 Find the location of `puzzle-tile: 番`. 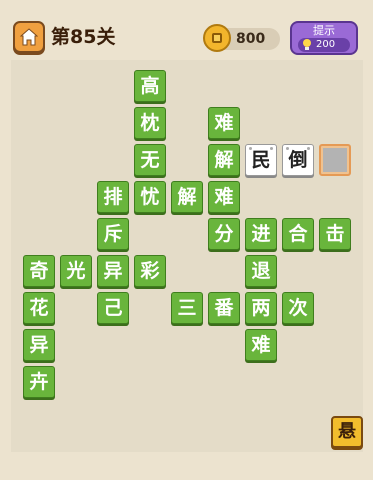

puzzle-tile: 番 is located at coordinates (224, 308).